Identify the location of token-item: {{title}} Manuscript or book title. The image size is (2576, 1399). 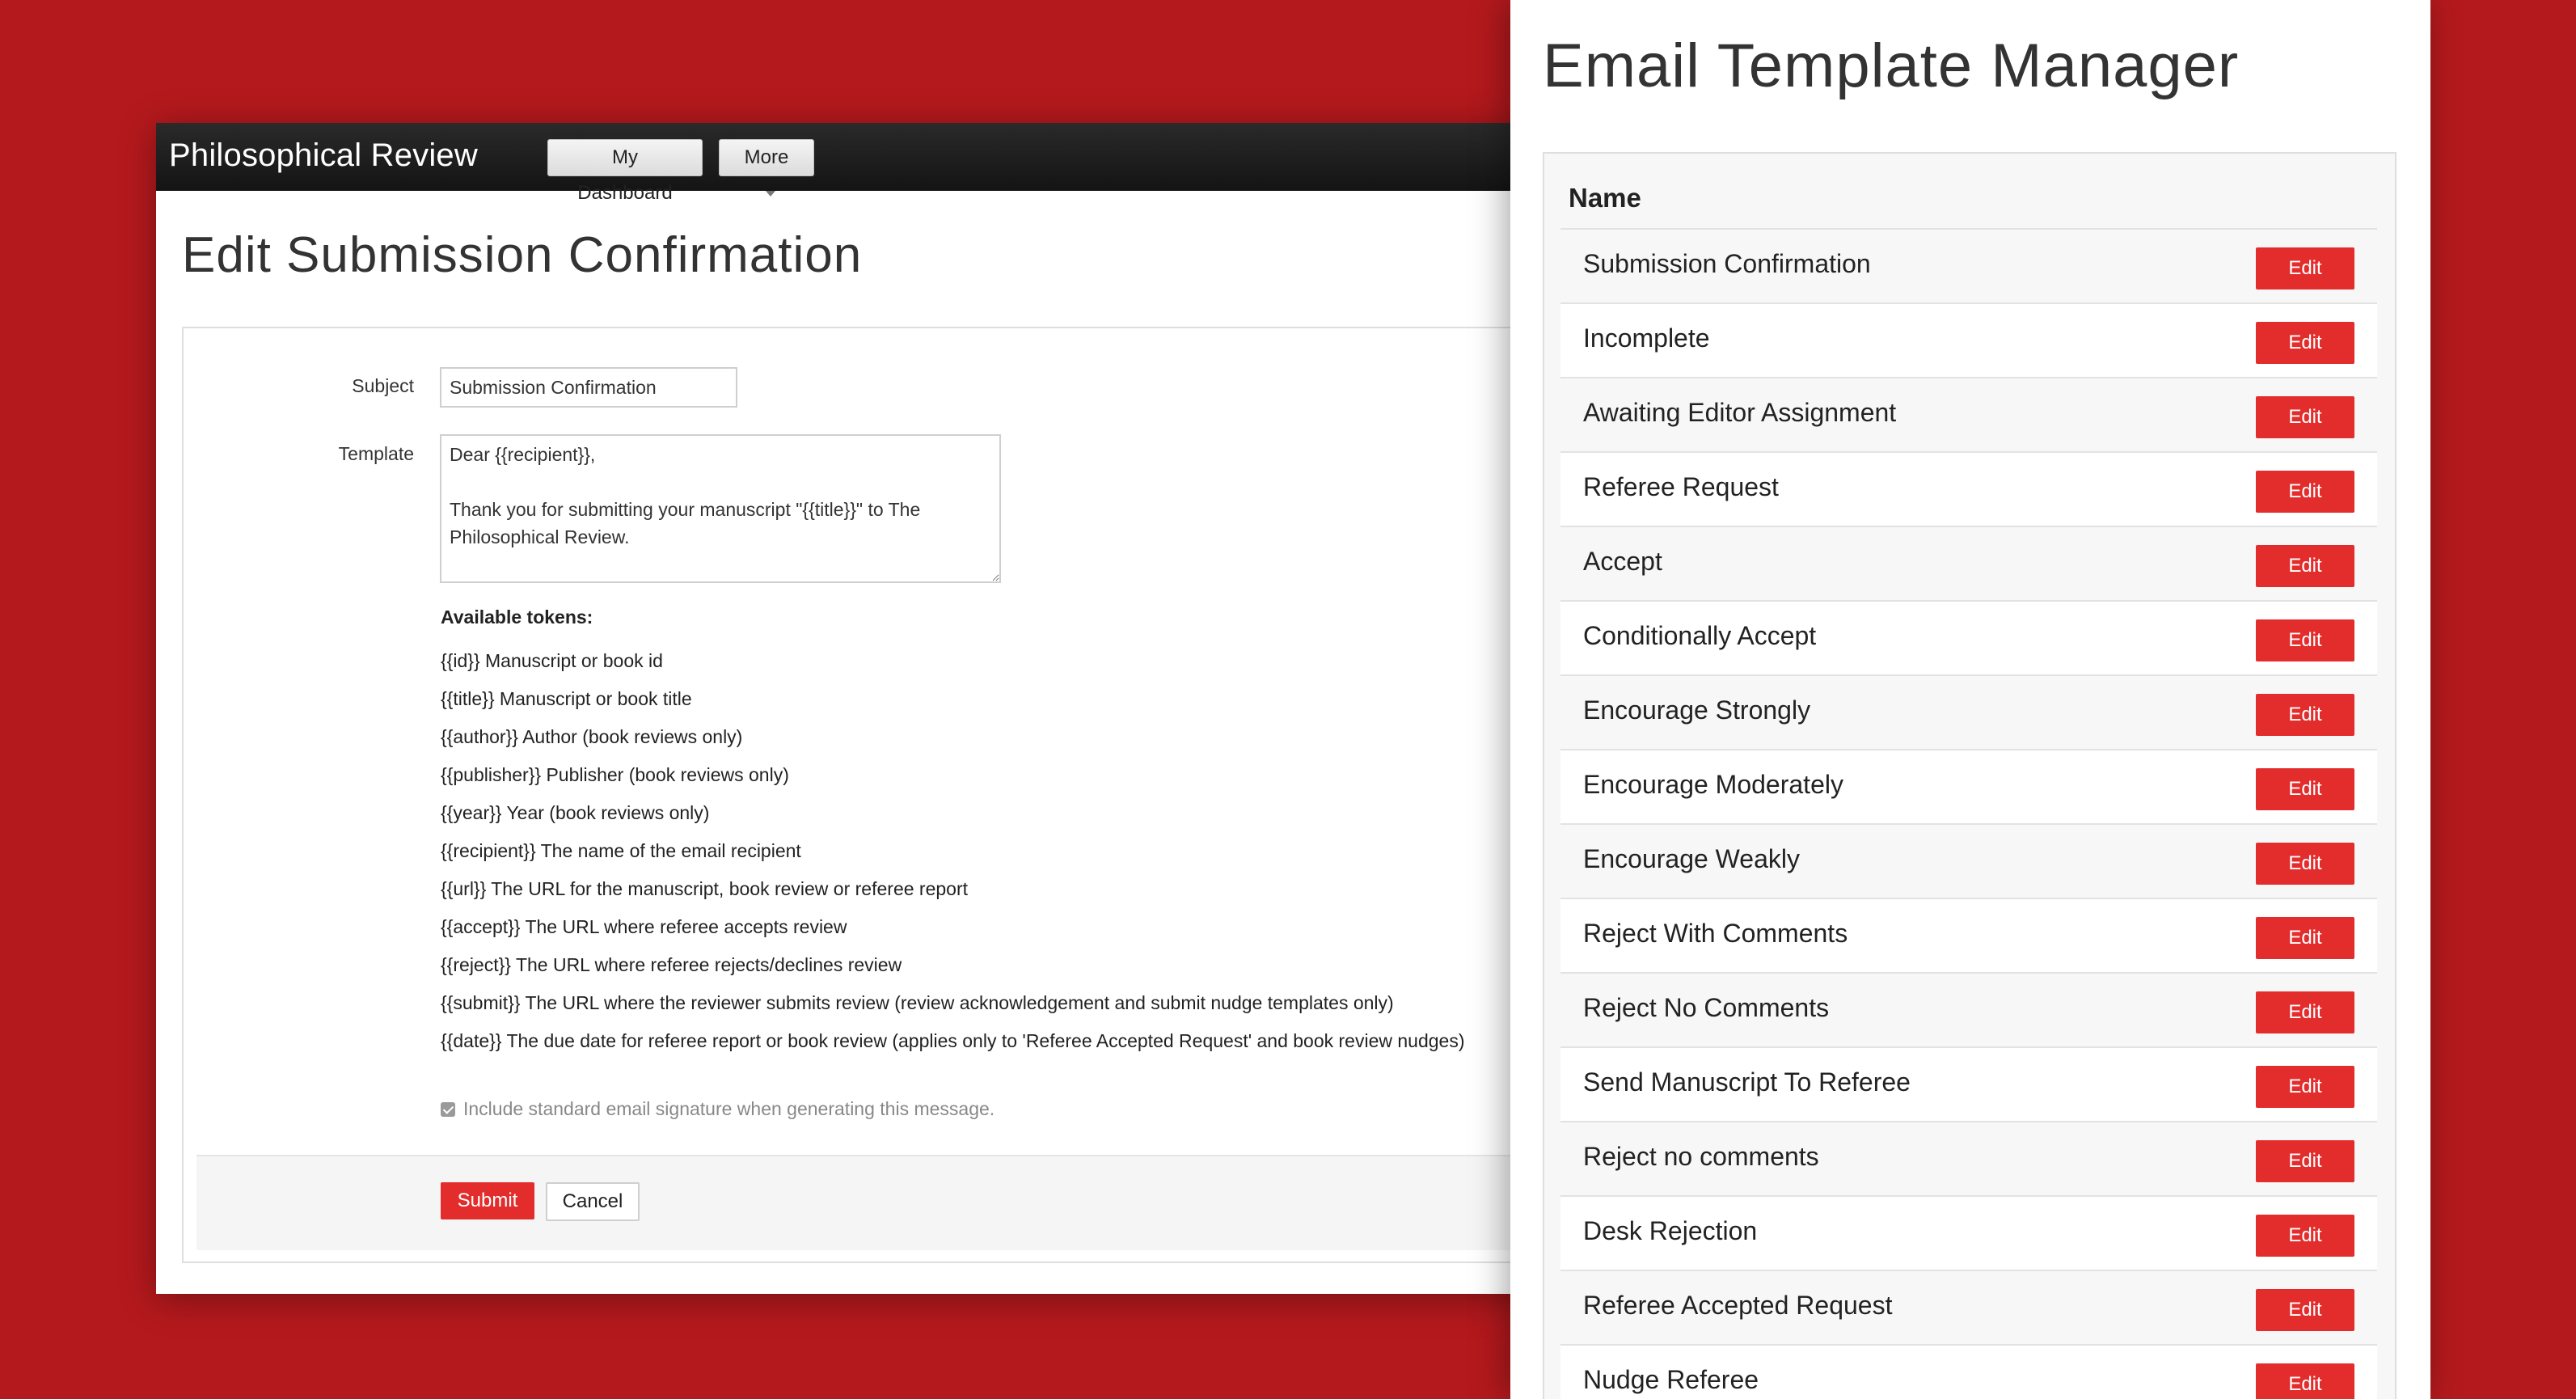
(566, 699).